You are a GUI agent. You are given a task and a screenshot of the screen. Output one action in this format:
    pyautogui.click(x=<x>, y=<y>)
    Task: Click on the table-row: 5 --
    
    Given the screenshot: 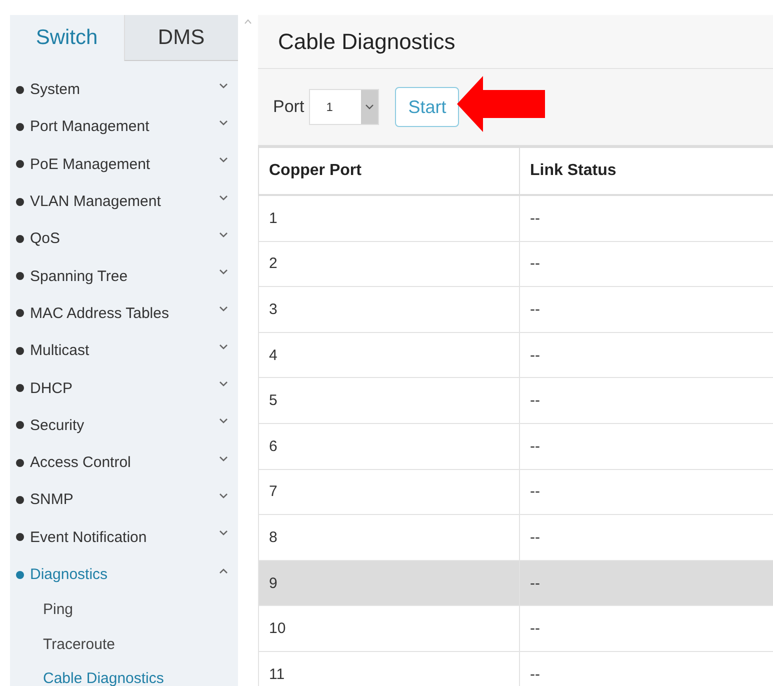 What is the action you would take?
    pyautogui.click(x=515, y=401)
    